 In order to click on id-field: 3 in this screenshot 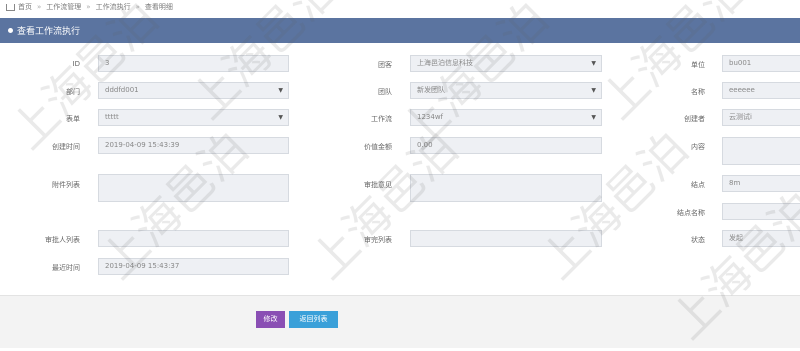, I will do `click(193, 63)`.